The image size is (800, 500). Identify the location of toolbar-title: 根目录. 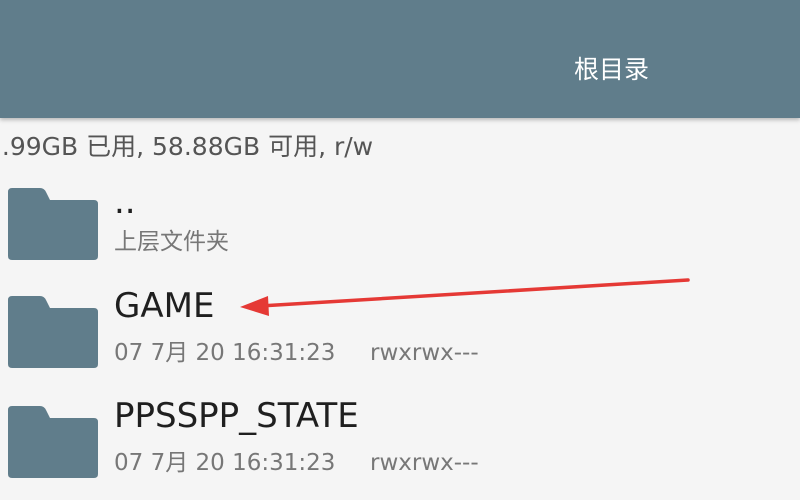
(612, 69).